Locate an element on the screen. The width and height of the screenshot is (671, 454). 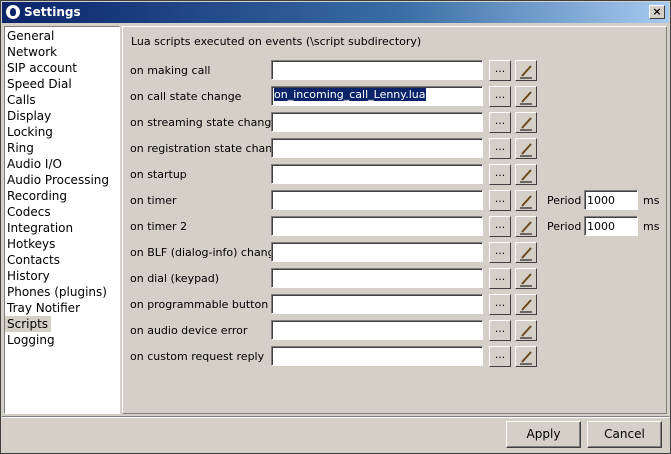
script-field-on-streaming-state-change is located at coordinates (377, 122).